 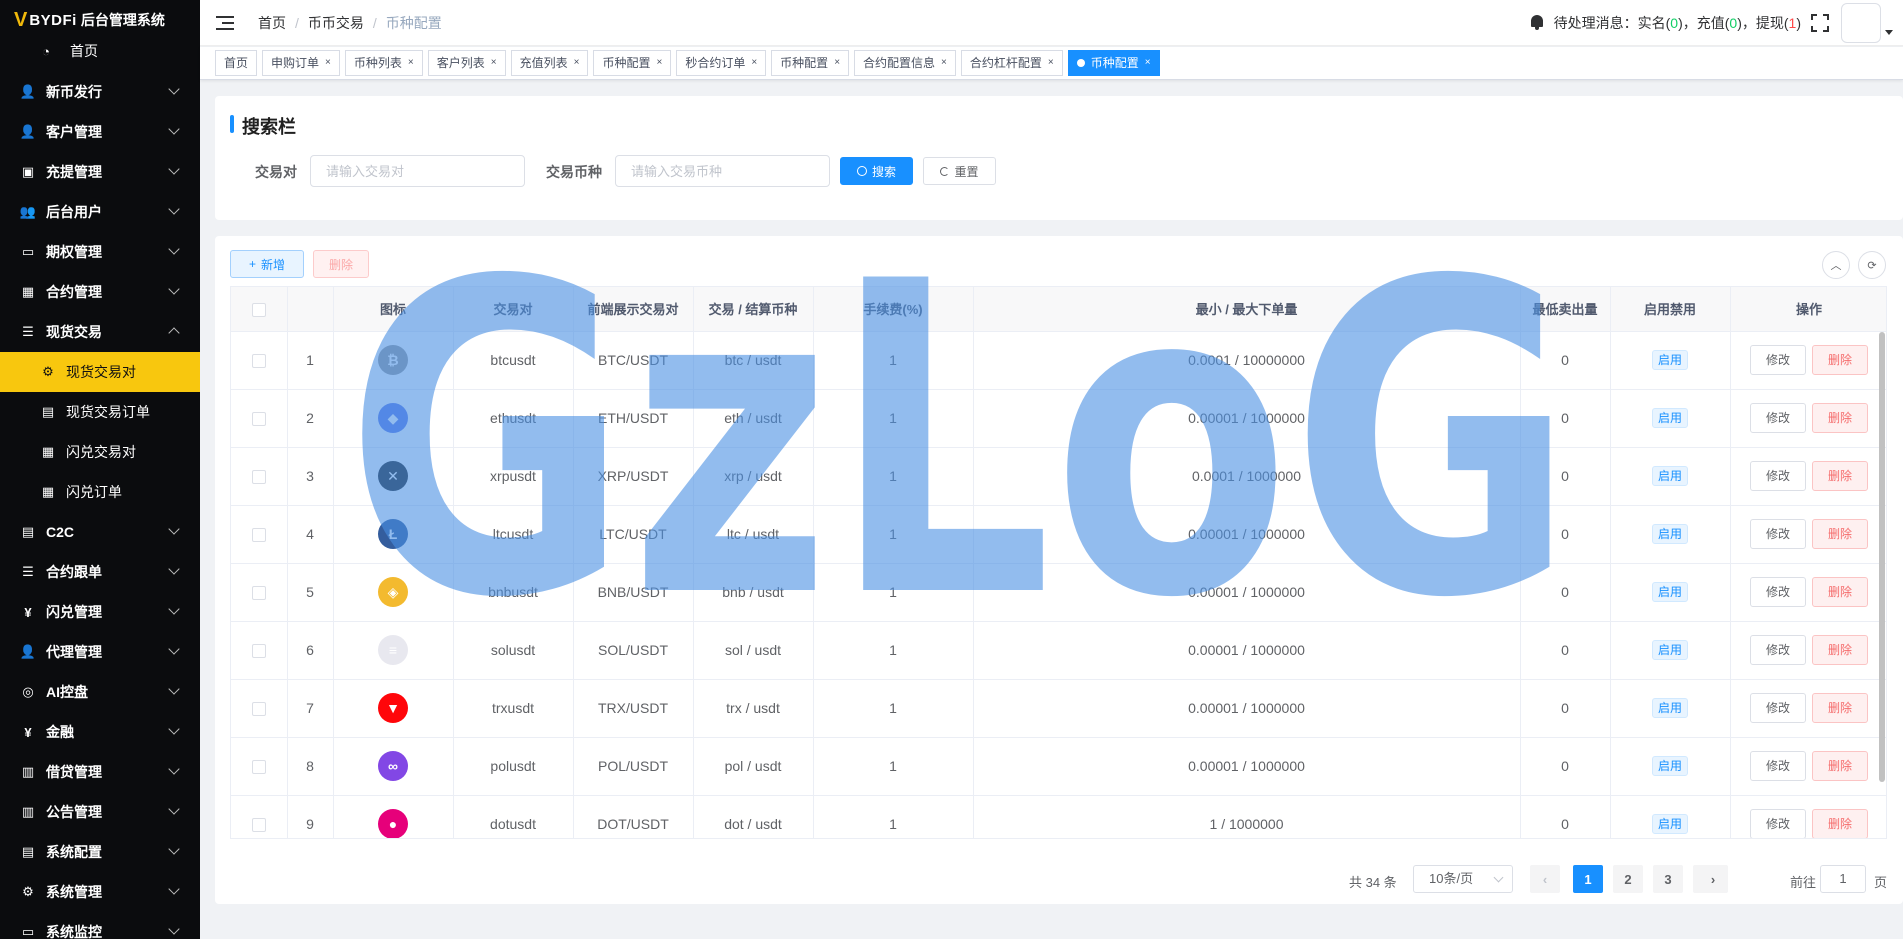 I want to click on page-size-select: 10条/页, so click(x=1463, y=879).